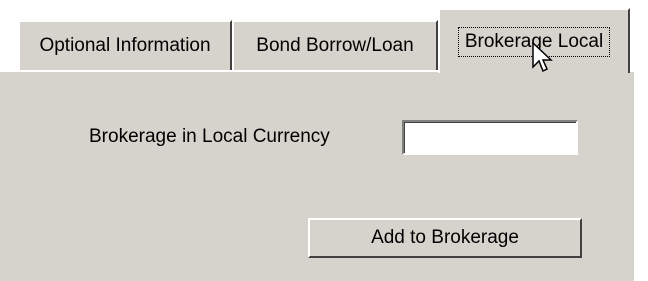 The height and width of the screenshot is (281, 648). I want to click on tab-bond-borrow-loan: Bond Borrow/Loan, so click(335, 45).